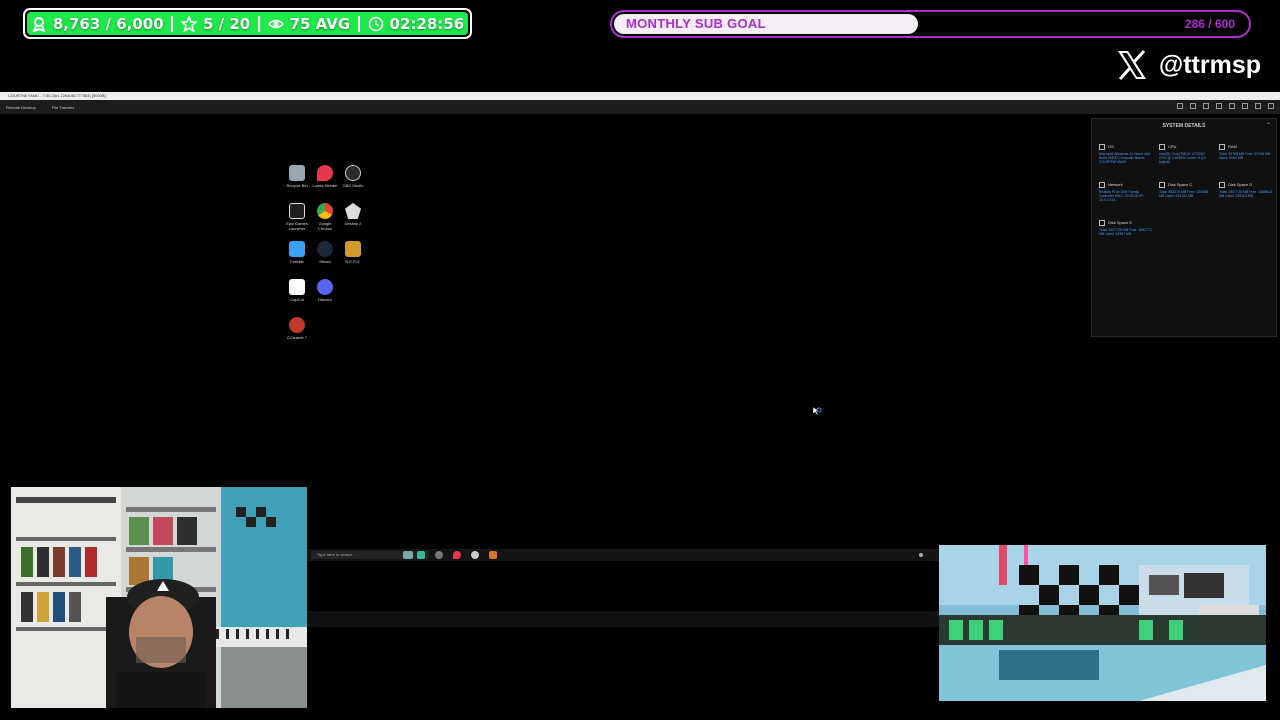 This screenshot has width=1280, height=720. What do you see at coordinates (1268, 125) in the screenshot?
I see `collapse-icon: ⌃` at bounding box center [1268, 125].